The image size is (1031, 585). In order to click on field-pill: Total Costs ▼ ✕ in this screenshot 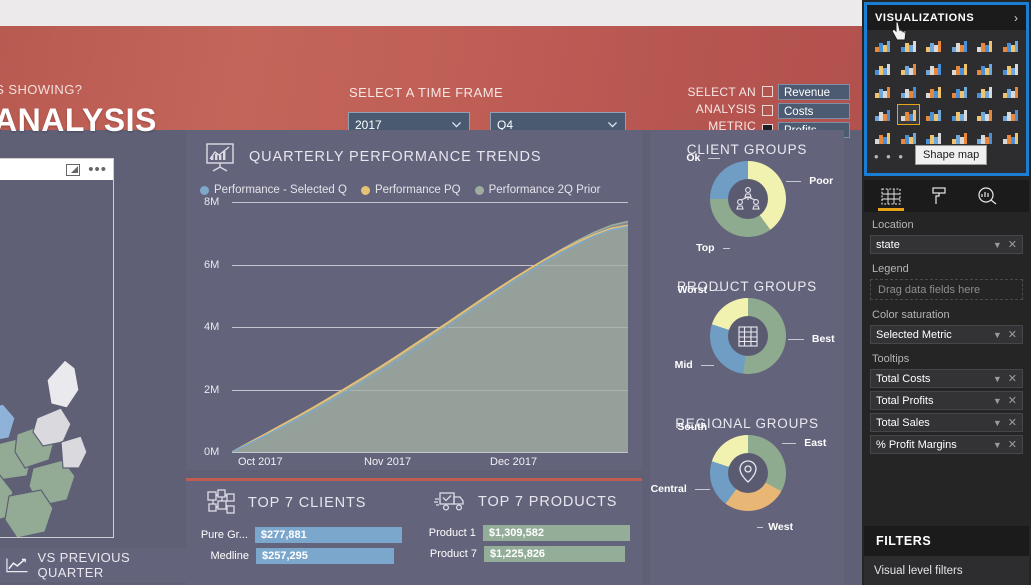, I will do `click(946, 378)`.